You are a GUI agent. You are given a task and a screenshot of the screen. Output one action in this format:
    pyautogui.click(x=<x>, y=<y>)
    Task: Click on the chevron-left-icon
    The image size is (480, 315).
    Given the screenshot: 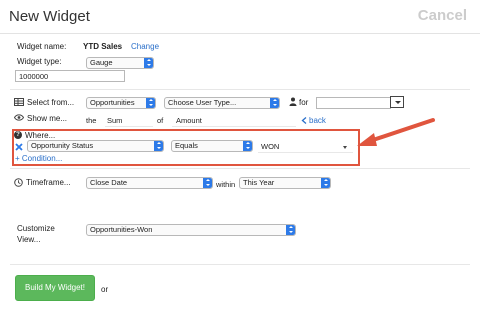 What is the action you would take?
    pyautogui.click(x=304, y=120)
    